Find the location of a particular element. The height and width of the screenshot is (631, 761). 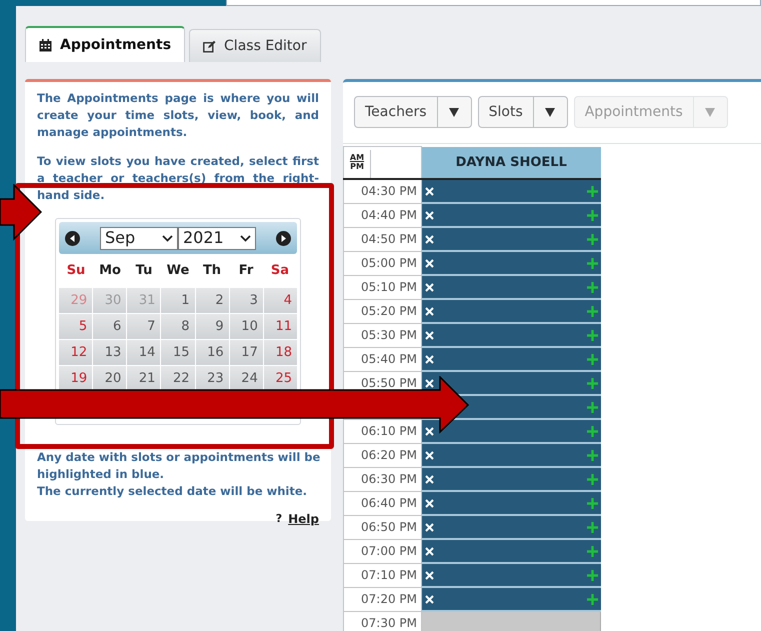

time-label: 07:30 PM is located at coordinates (389, 623).